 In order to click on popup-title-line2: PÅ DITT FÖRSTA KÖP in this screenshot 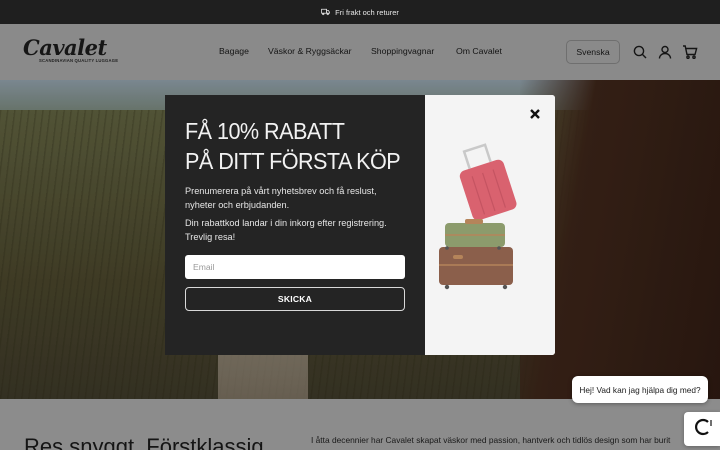, I will do `click(293, 161)`.